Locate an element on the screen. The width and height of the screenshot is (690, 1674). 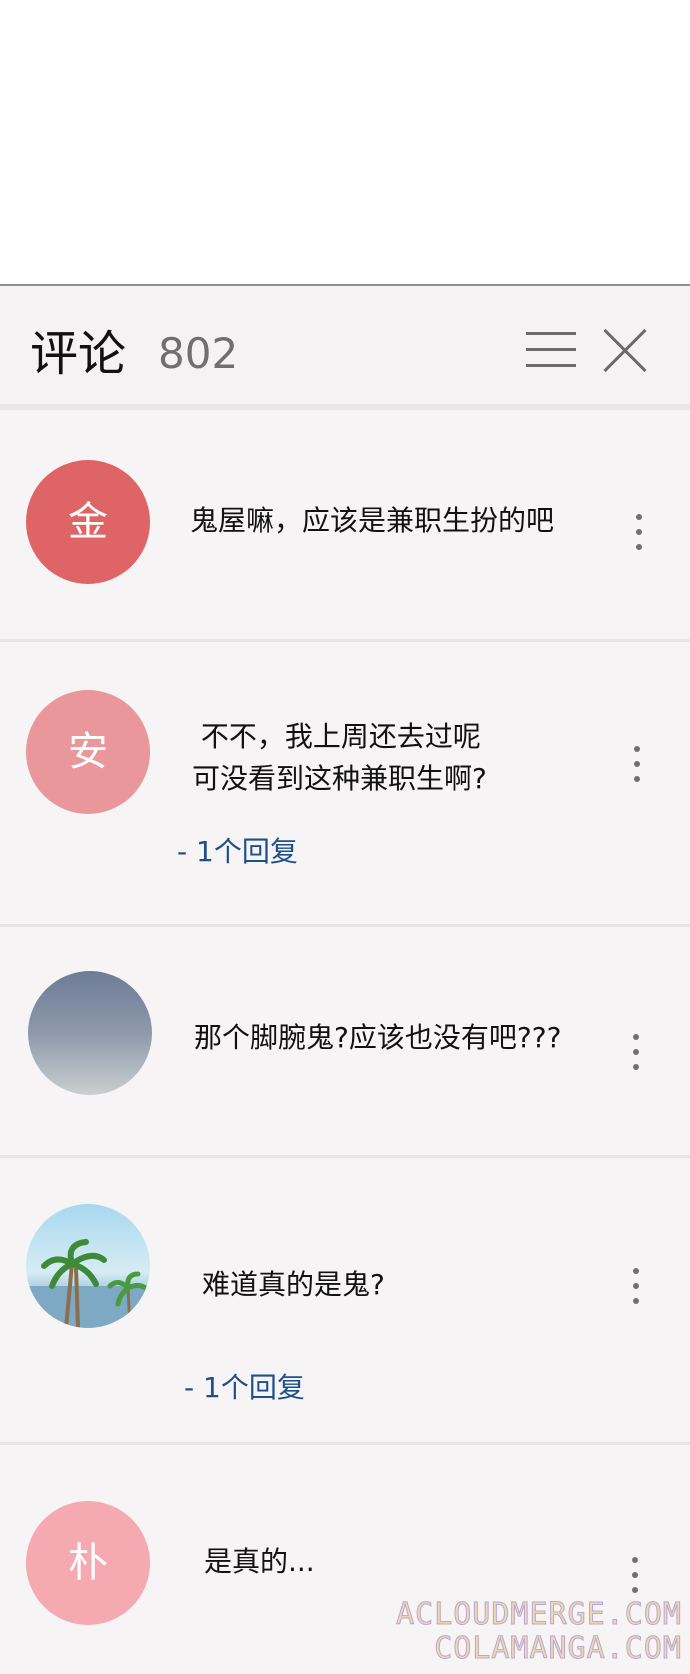
avatar-initial: 金 is located at coordinates (88, 522).